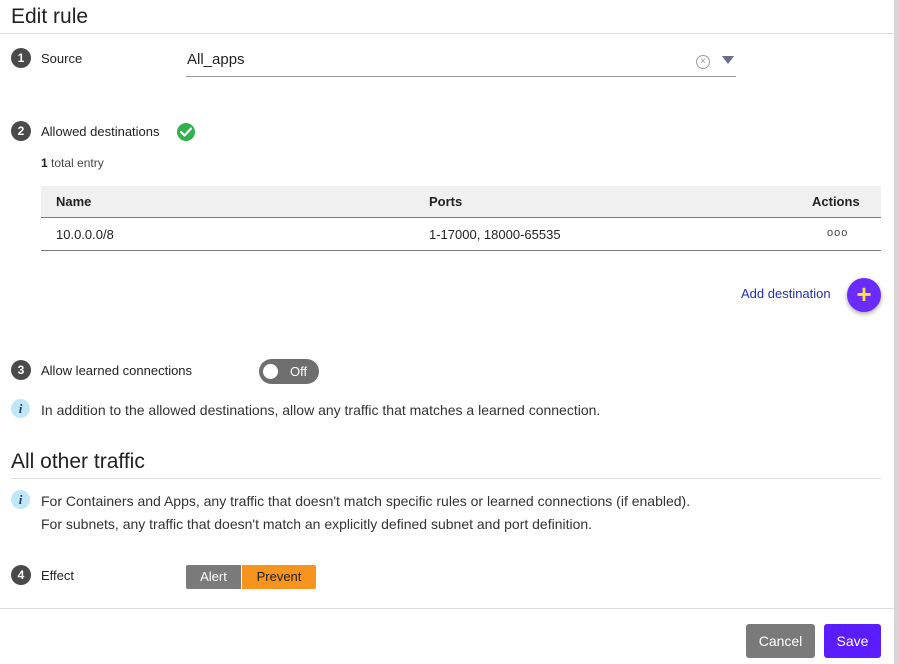 The height and width of the screenshot is (664, 899). What do you see at coordinates (447, 608) in the screenshot?
I see `footer-divider` at bounding box center [447, 608].